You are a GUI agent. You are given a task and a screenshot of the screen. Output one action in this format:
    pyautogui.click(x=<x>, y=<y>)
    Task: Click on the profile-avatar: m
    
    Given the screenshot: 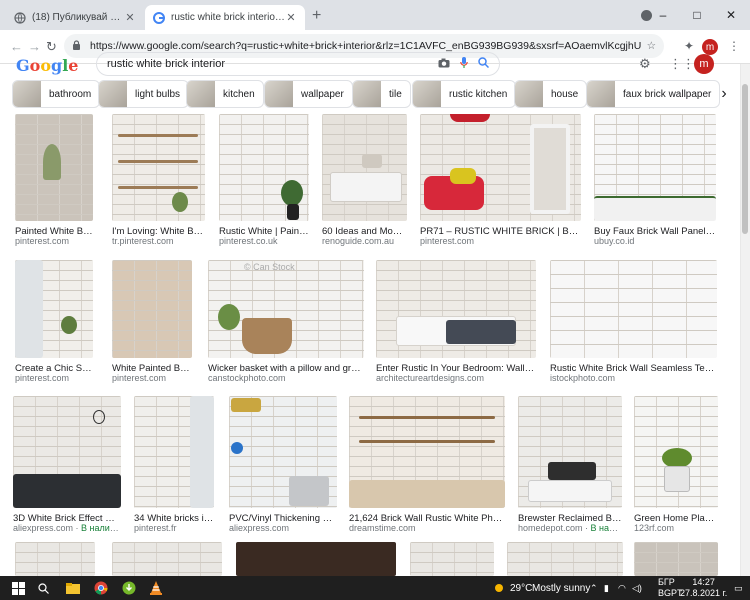 What is the action you would take?
    pyautogui.click(x=710, y=47)
    